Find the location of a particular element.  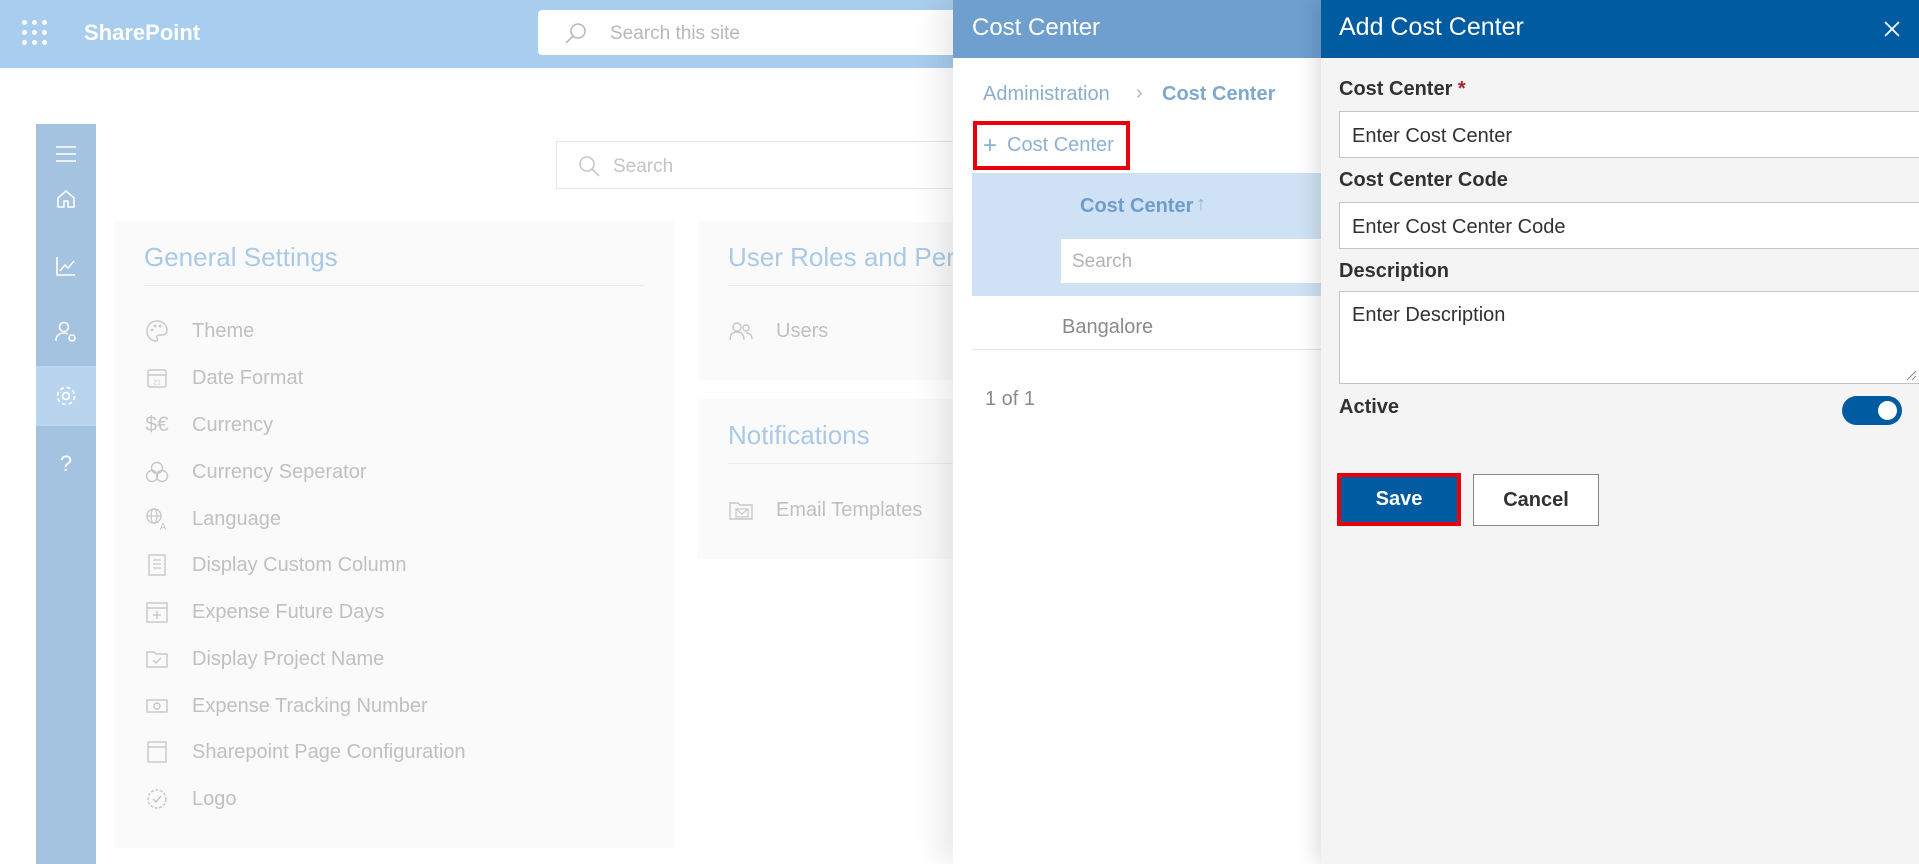

settings-item-expense-future-days: Expense Future Days is located at coordinates (264, 612).